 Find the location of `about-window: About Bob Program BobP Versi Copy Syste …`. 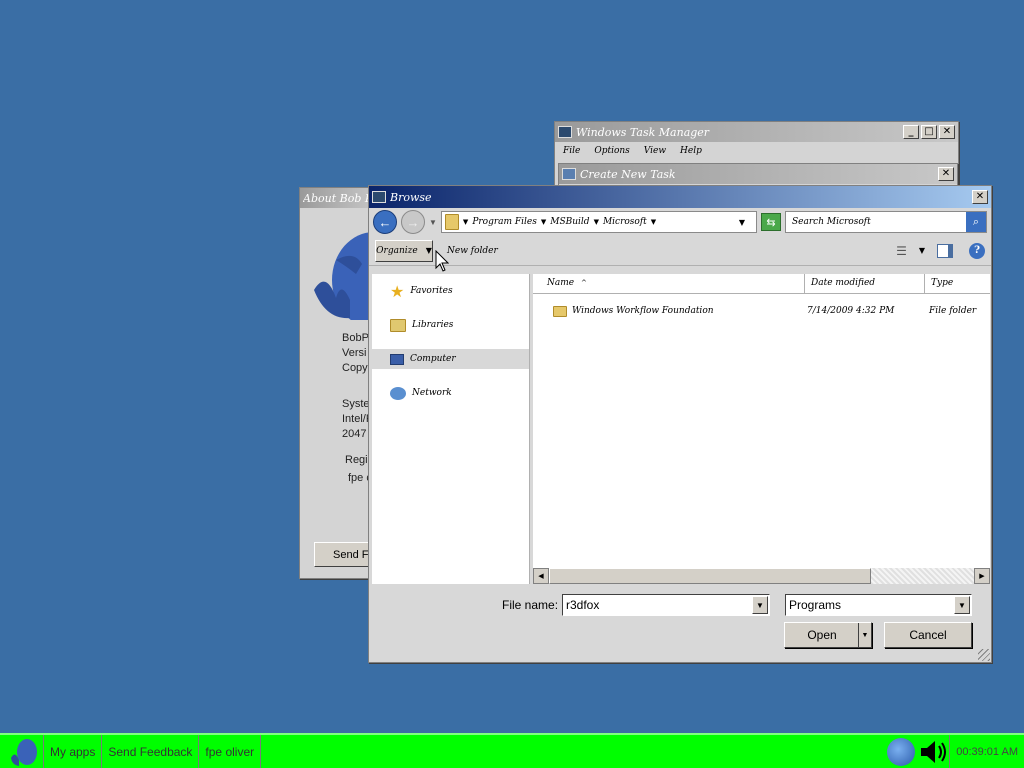

about-window: About Bob Program BobP Versi Copy Syste … is located at coordinates (357, 383).